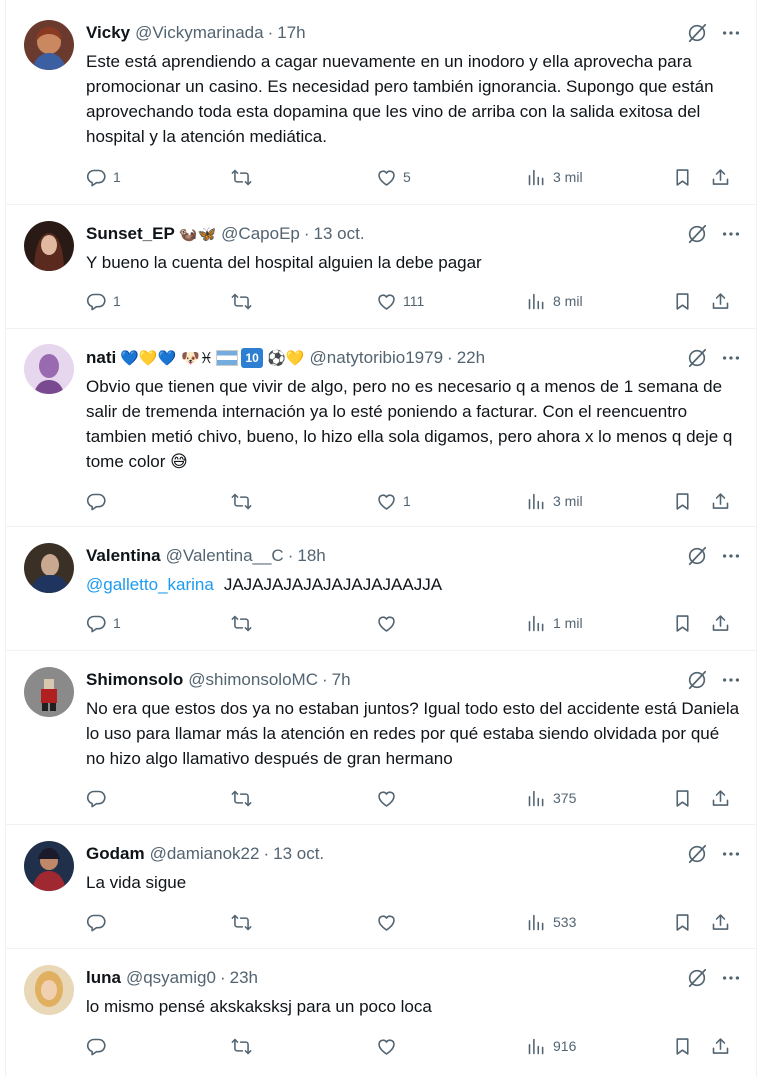 Image resolution: width=767 pixels, height=1077 pixels. Describe the element at coordinates (551, 1046) in the screenshot. I see `views-button: 916` at that location.